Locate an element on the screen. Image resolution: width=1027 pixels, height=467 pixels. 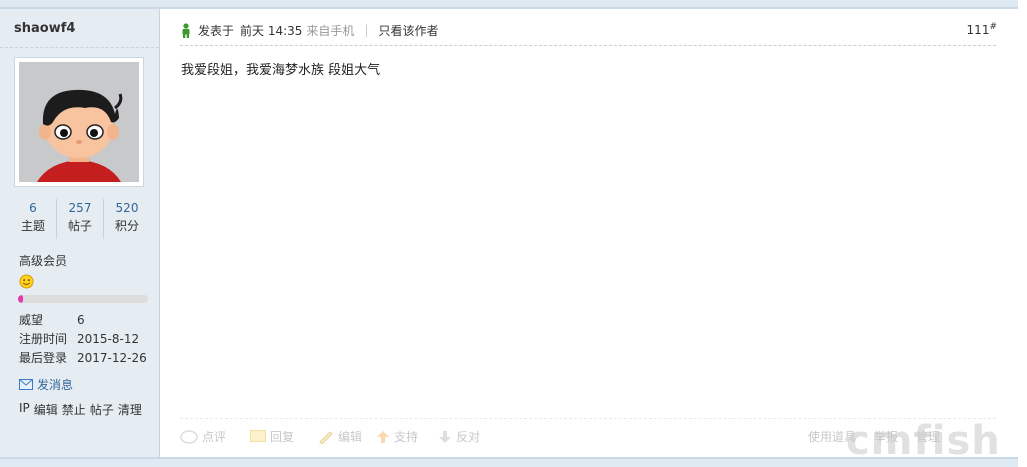
info-value: 2015-8-12 is located at coordinates (108, 339).